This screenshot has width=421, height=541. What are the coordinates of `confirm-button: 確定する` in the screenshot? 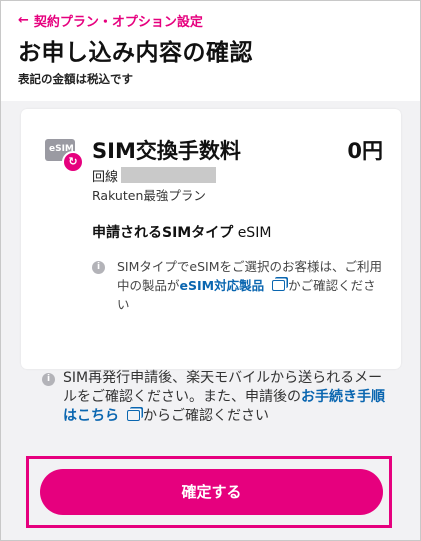 It's located at (211, 492).